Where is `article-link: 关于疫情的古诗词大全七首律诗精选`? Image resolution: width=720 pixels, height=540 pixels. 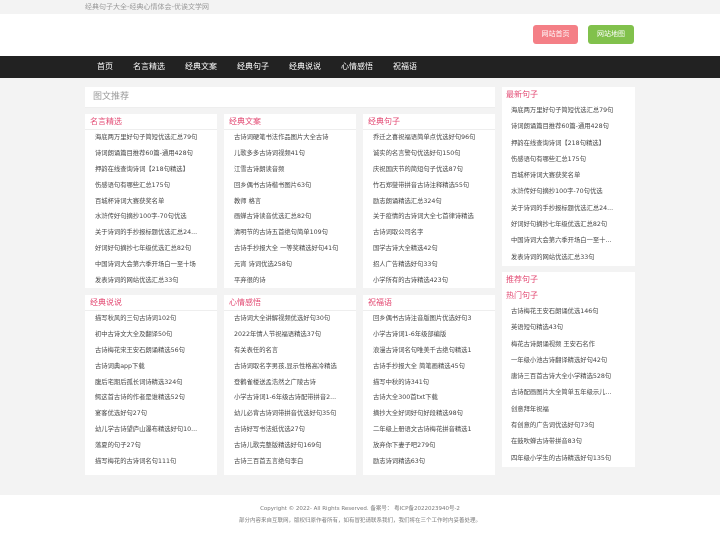
article-link: 关于疫情的古诗词大全七首律诗精选 is located at coordinates (431, 217).